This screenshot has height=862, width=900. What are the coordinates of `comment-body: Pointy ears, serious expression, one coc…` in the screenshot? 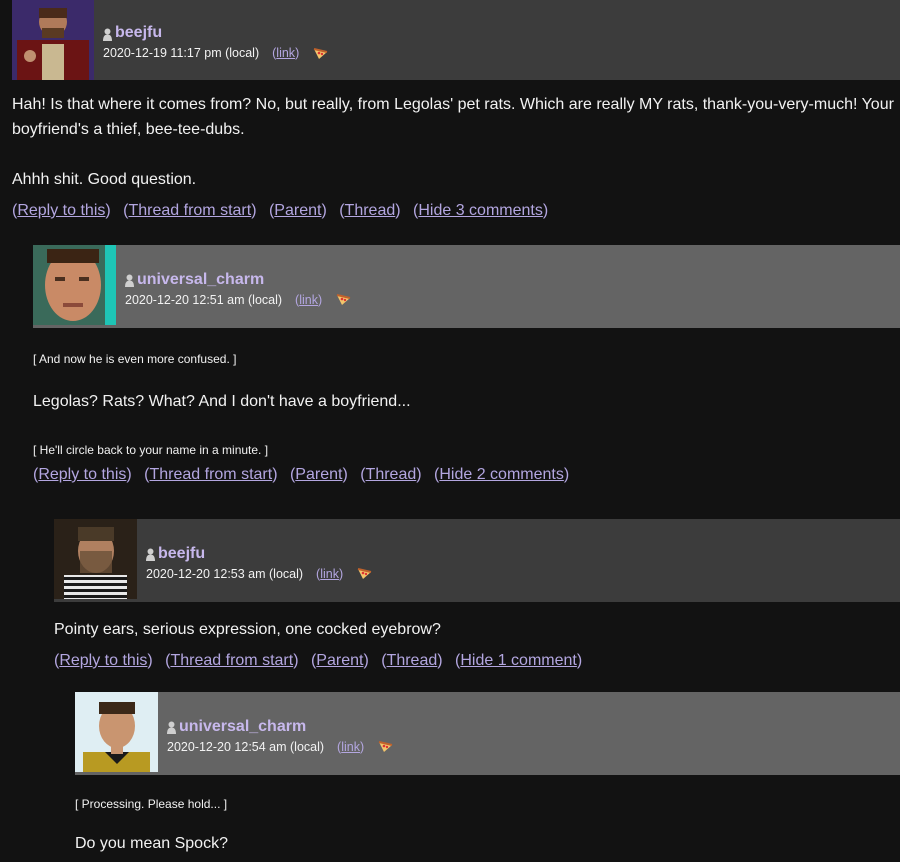 It's located at (477, 622).